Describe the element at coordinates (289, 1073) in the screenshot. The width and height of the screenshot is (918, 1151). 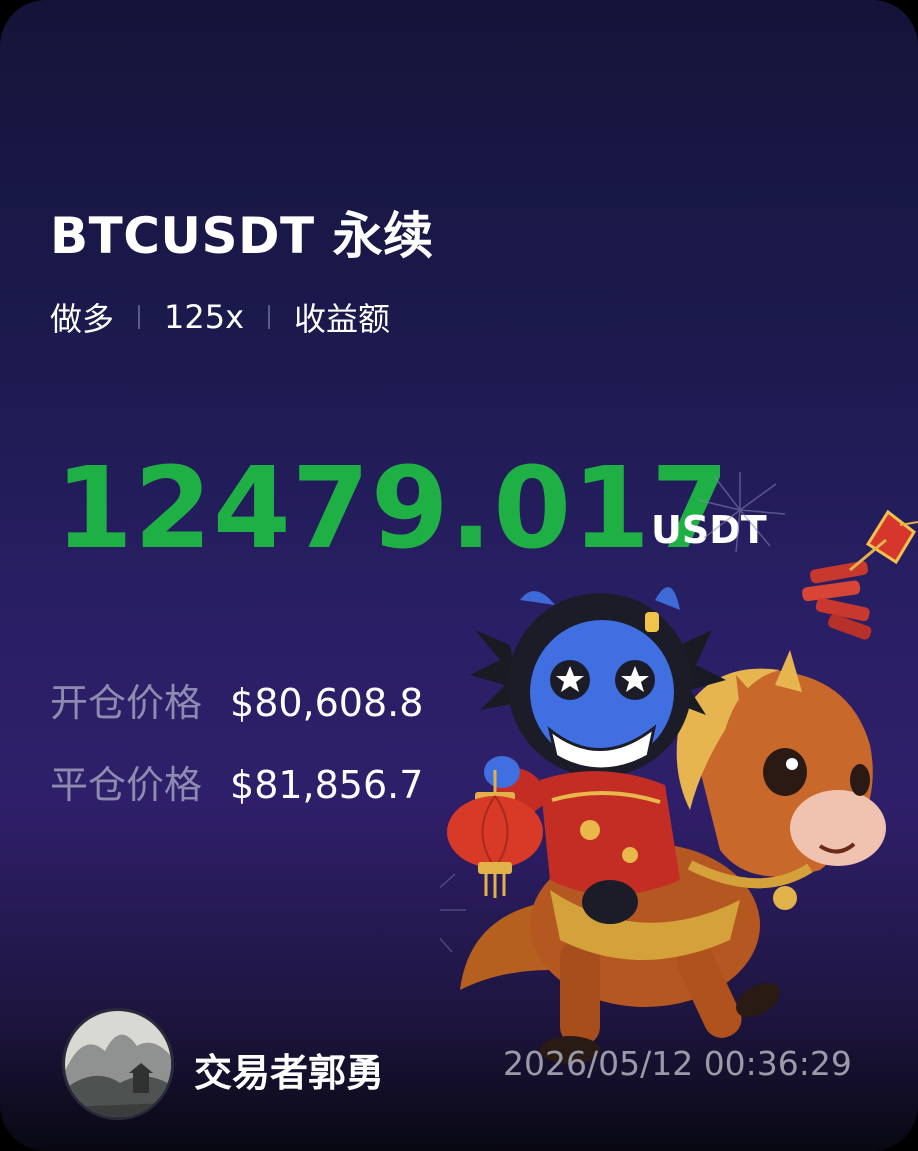
I see `trader-name: 交易者郭勇` at that location.